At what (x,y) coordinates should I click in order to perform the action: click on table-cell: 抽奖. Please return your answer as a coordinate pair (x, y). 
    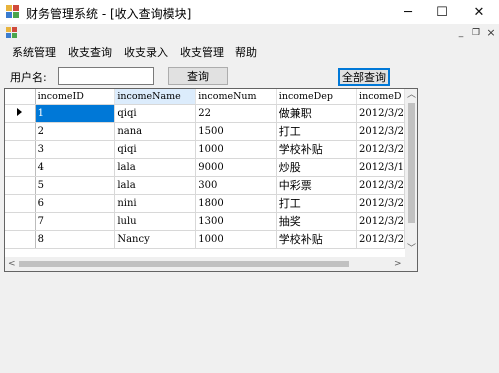
    Looking at the image, I should click on (317, 221).